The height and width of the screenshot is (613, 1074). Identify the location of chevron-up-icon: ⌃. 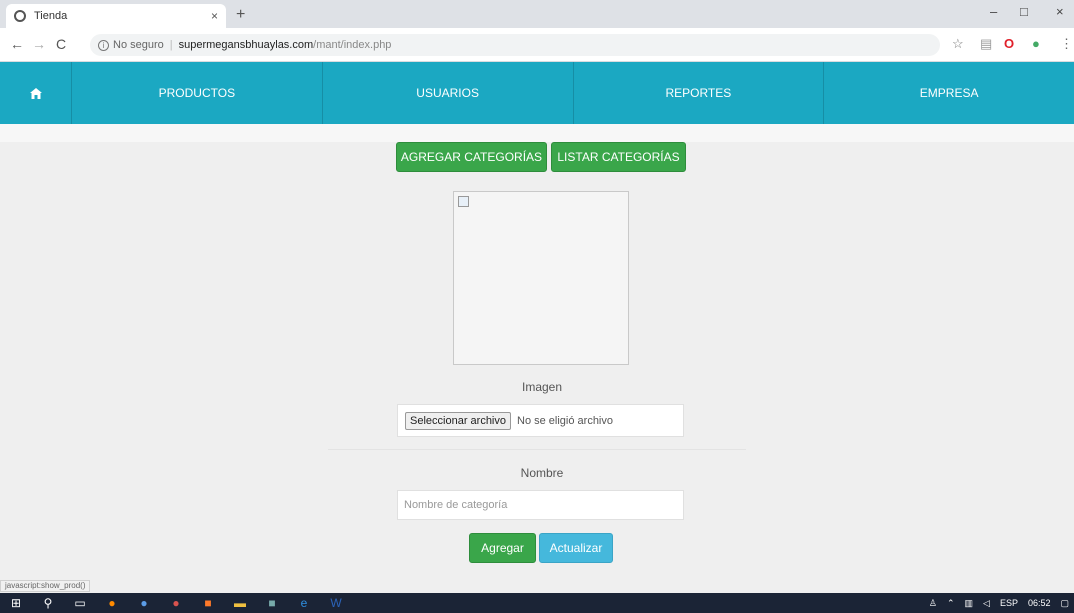
(951, 603).